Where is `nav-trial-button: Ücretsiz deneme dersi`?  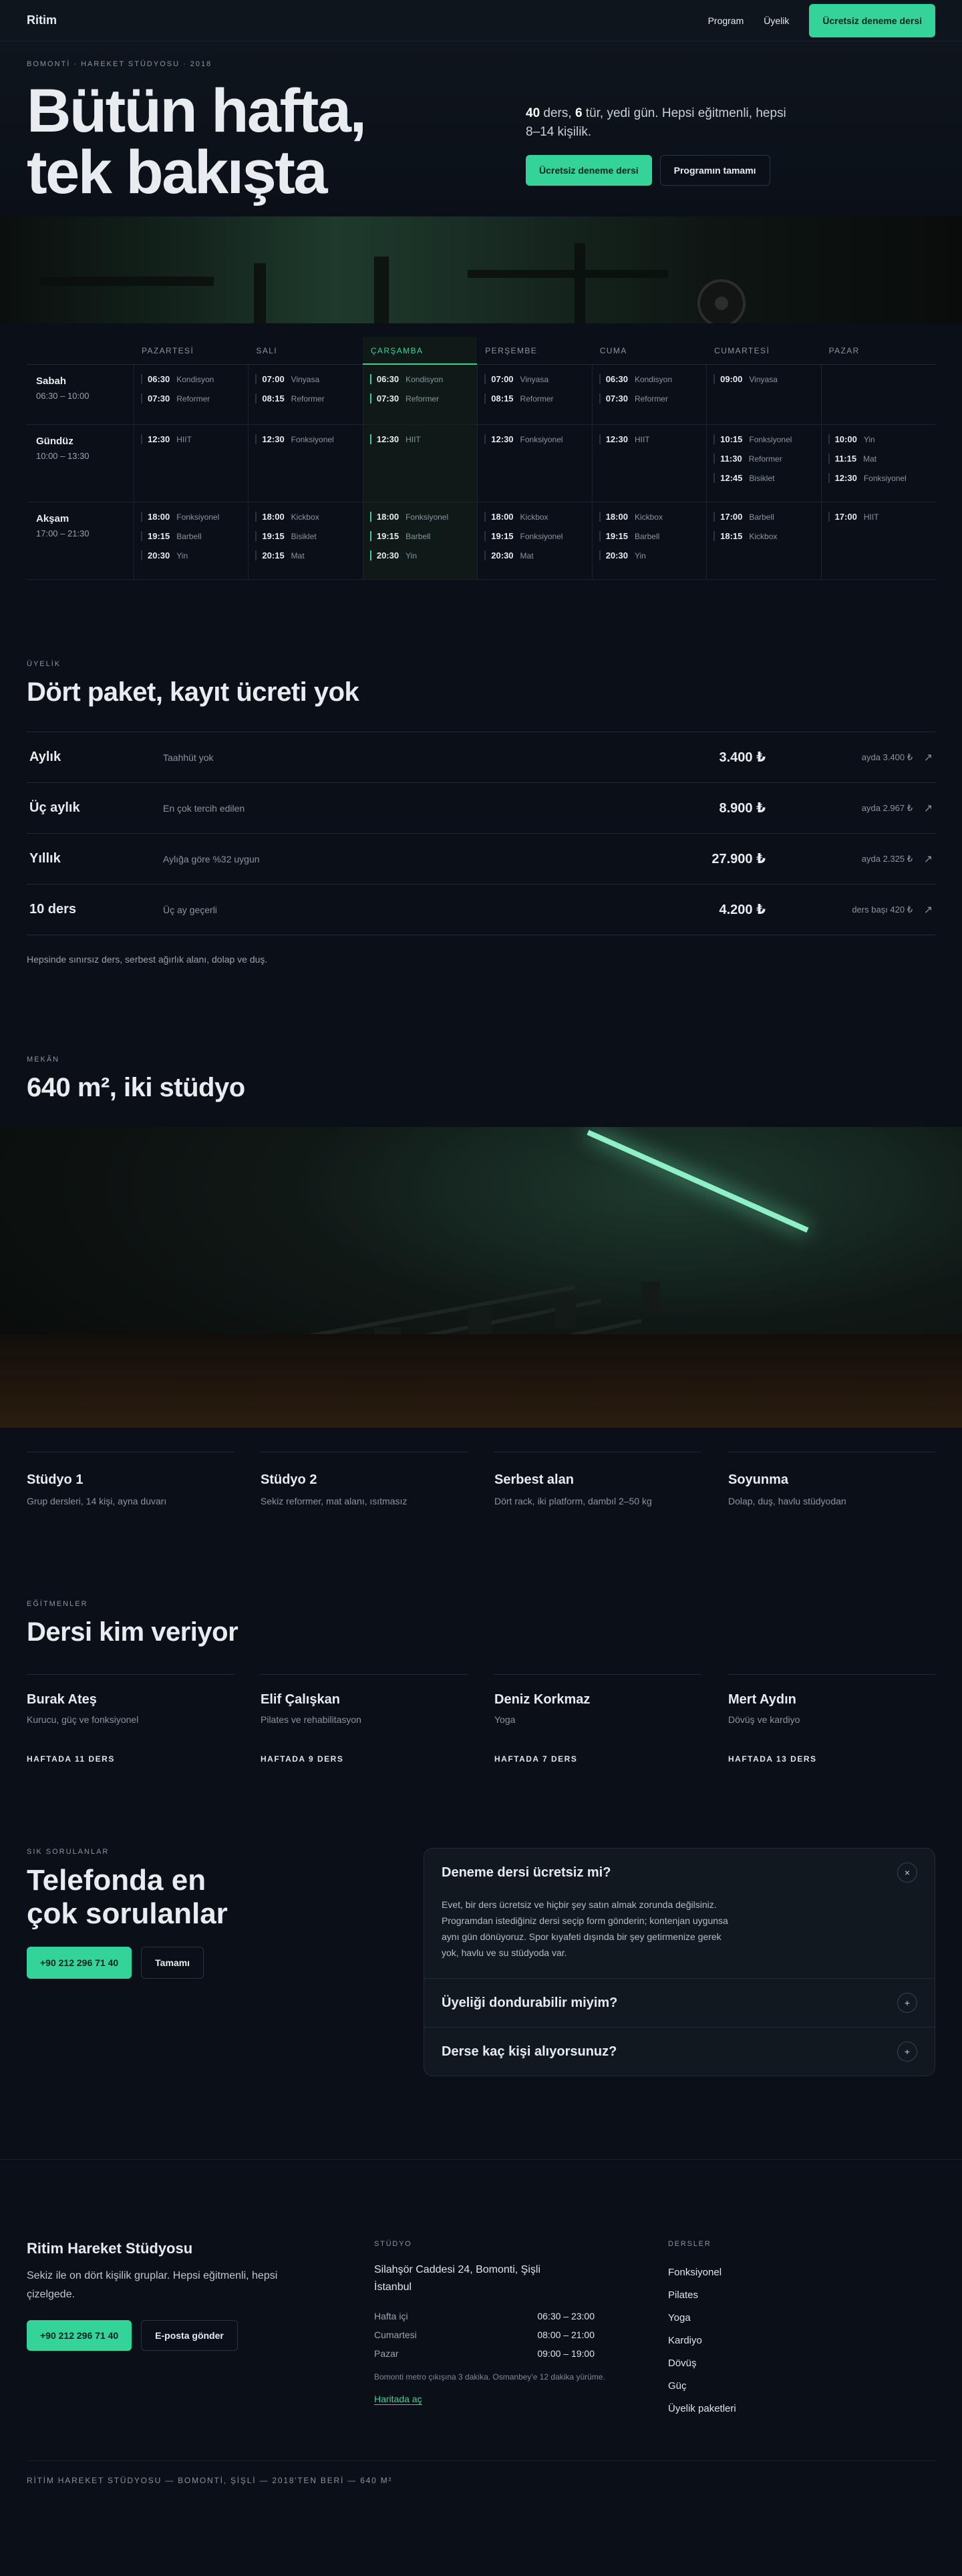 nav-trial-button: Ücretsiz deneme dersi is located at coordinates (872, 20).